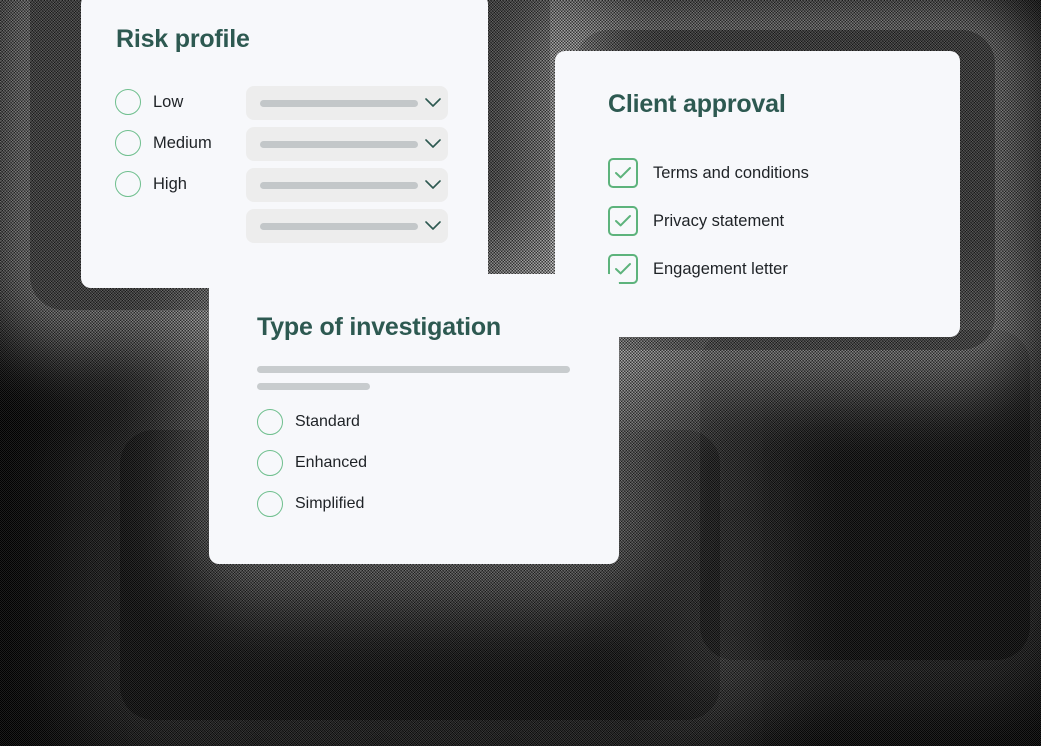 The height and width of the screenshot is (746, 1041). What do you see at coordinates (313, 386) in the screenshot?
I see `placeholder-bar-short` at bounding box center [313, 386].